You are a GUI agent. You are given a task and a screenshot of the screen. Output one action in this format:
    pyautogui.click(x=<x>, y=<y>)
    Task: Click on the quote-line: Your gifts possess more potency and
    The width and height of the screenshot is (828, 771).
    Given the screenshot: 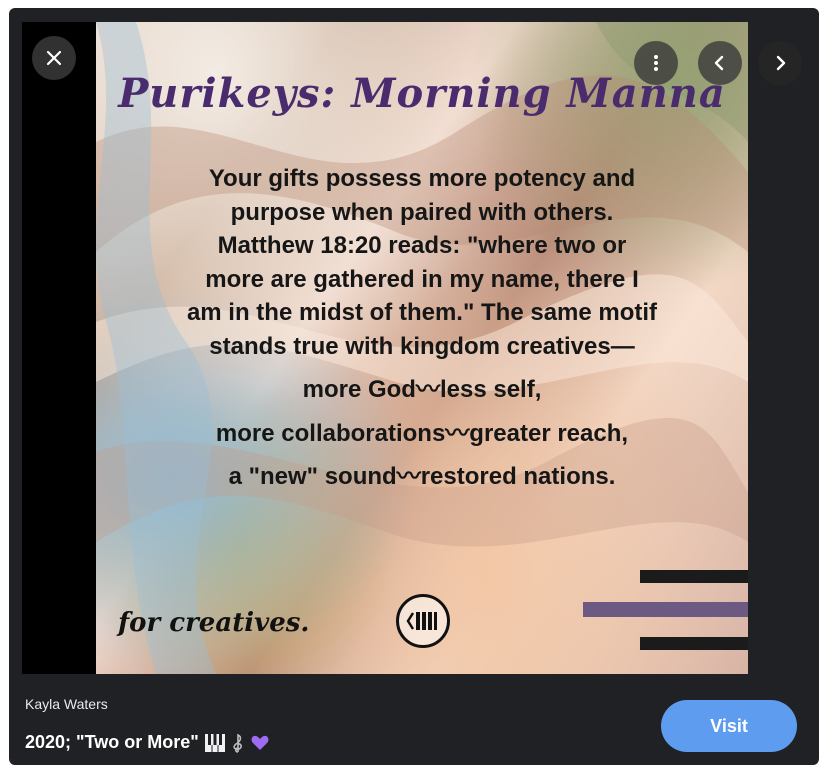 What is the action you would take?
    pyautogui.click(x=422, y=178)
    